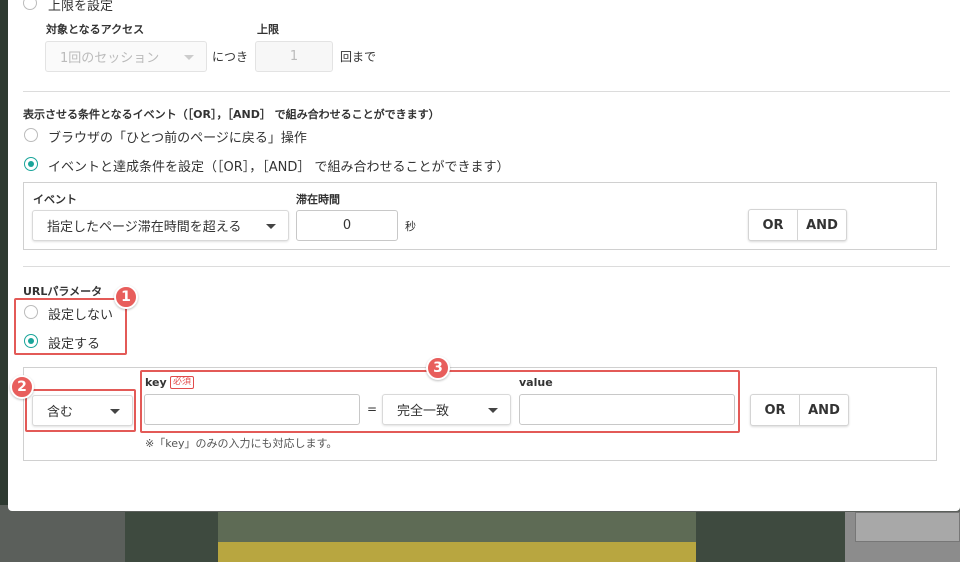  What do you see at coordinates (294, 56) in the screenshot?
I see `max-input: 1` at bounding box center [294, 56].